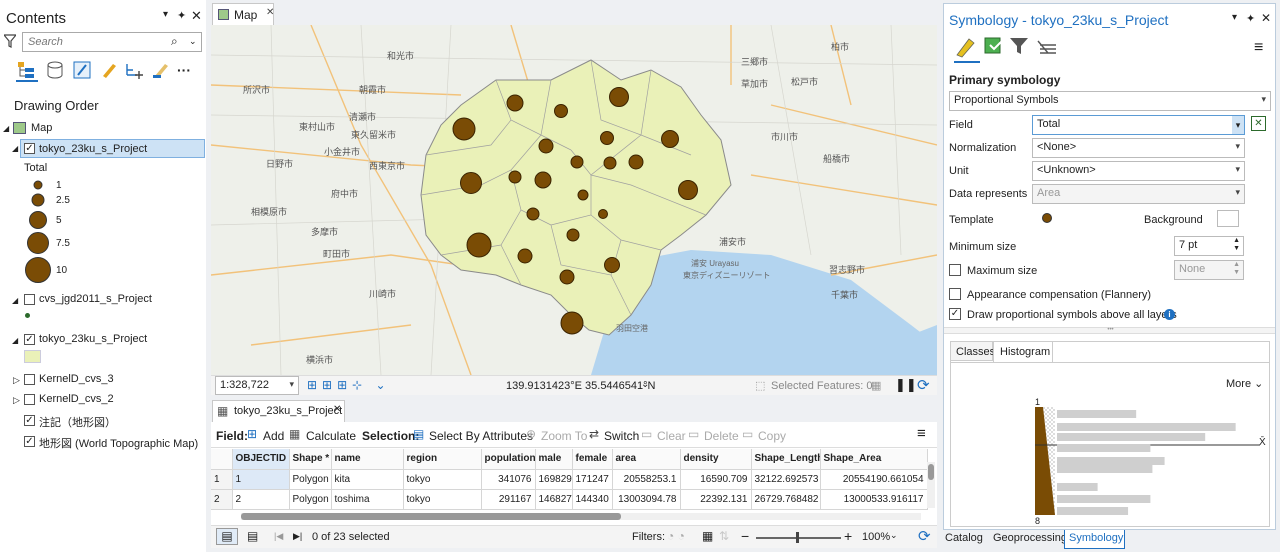 This screenshot has height=552, width=1280. What do you see at coordinates (1030, 538) in the screenshot?
I see `bottom-tab-geoprocessing: Geoprocessing` at bounding box center [1030, 538].